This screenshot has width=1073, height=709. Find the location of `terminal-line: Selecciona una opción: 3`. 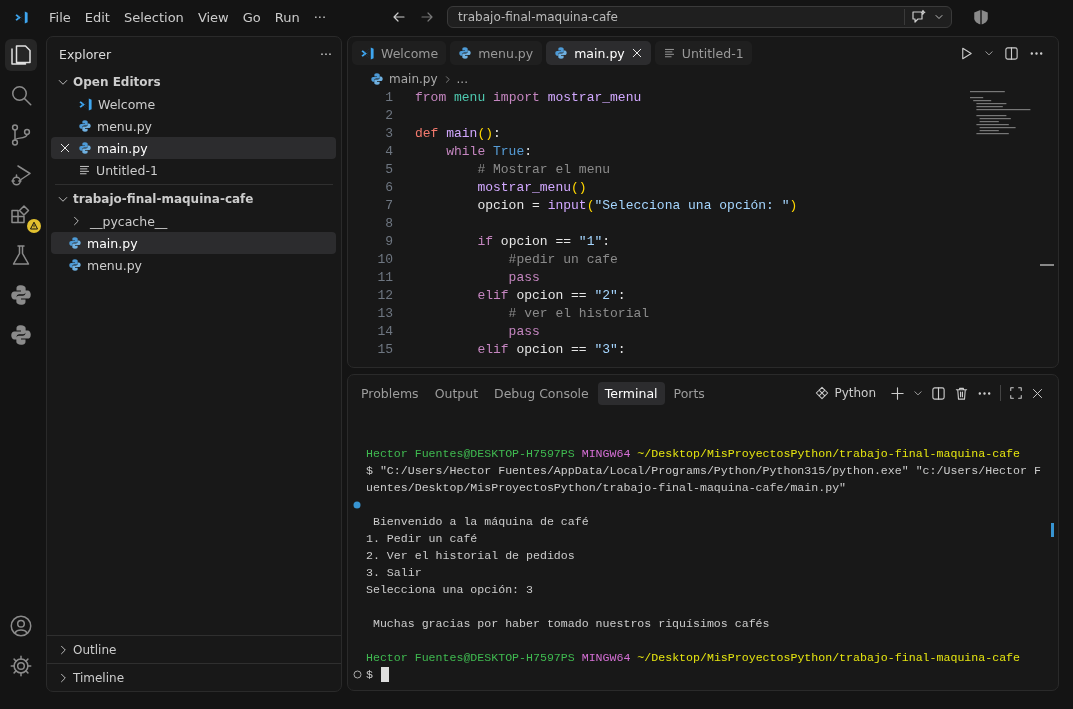

terminal-line: Selecciona una opción: 3 is located at coordinates (449, 590).